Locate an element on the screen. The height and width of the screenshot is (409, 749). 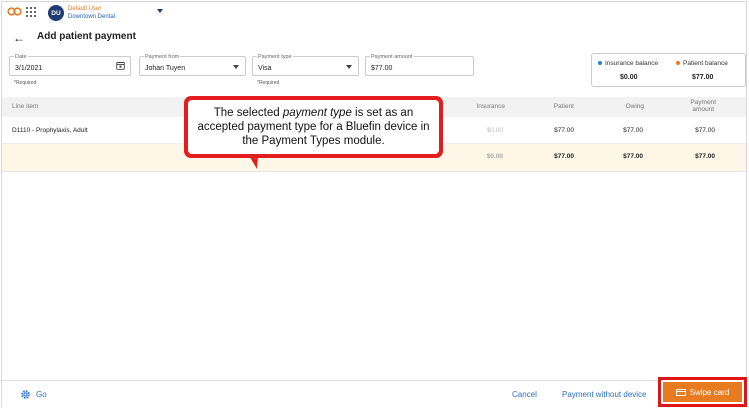
page-title: Add patient payment is located at coordinates (86, 36).